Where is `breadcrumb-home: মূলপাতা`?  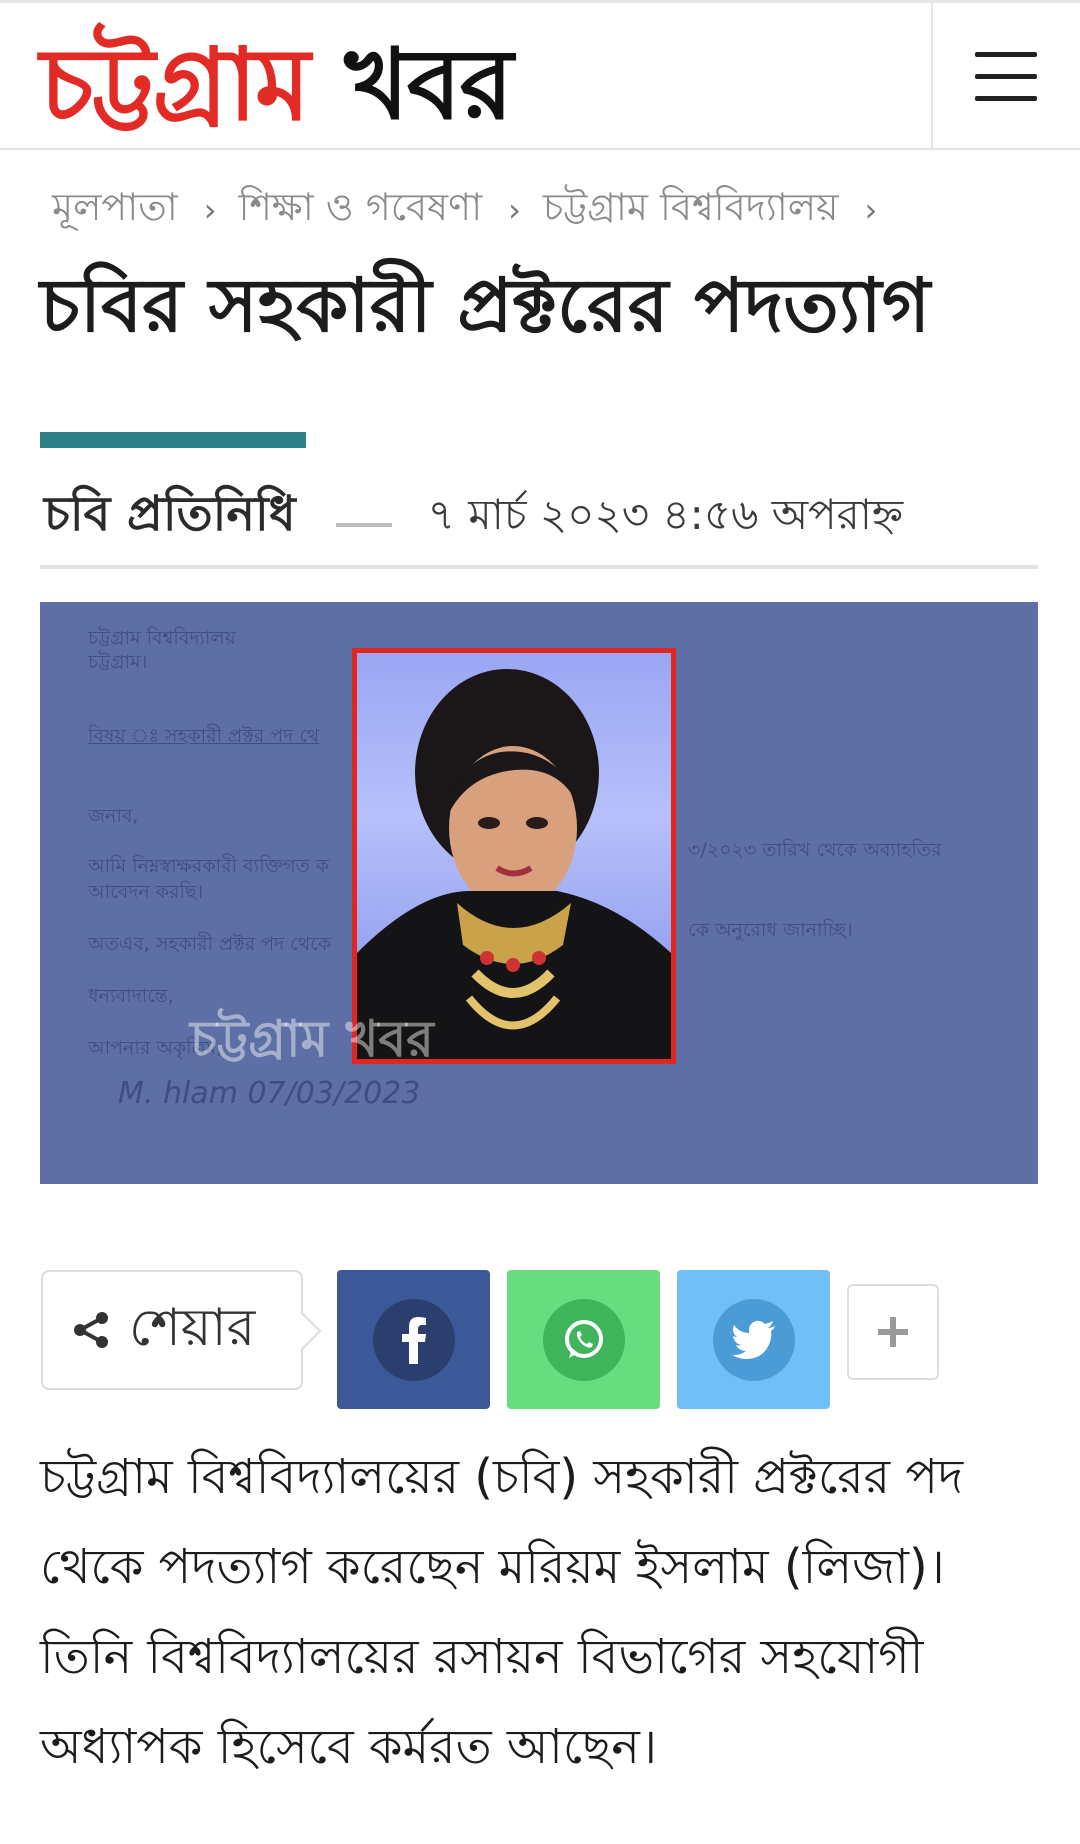 breadcrumb-home: মূলপাতা is located at coordinates (115, 210).